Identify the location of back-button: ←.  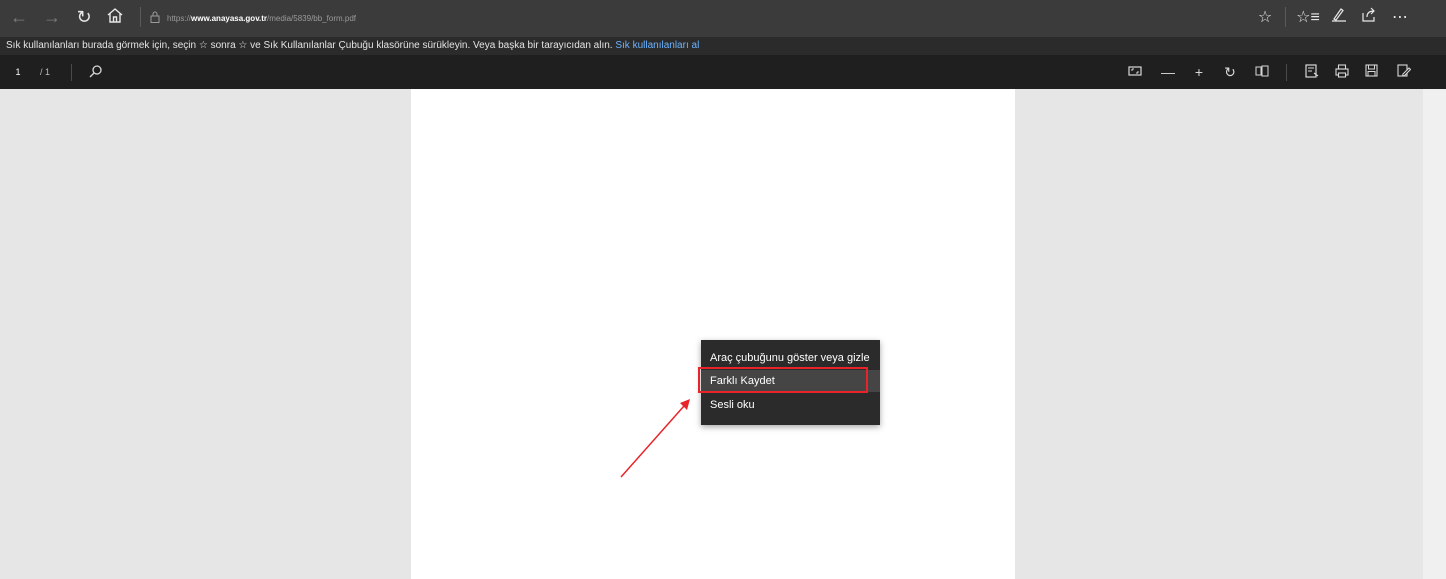
(19, 17).